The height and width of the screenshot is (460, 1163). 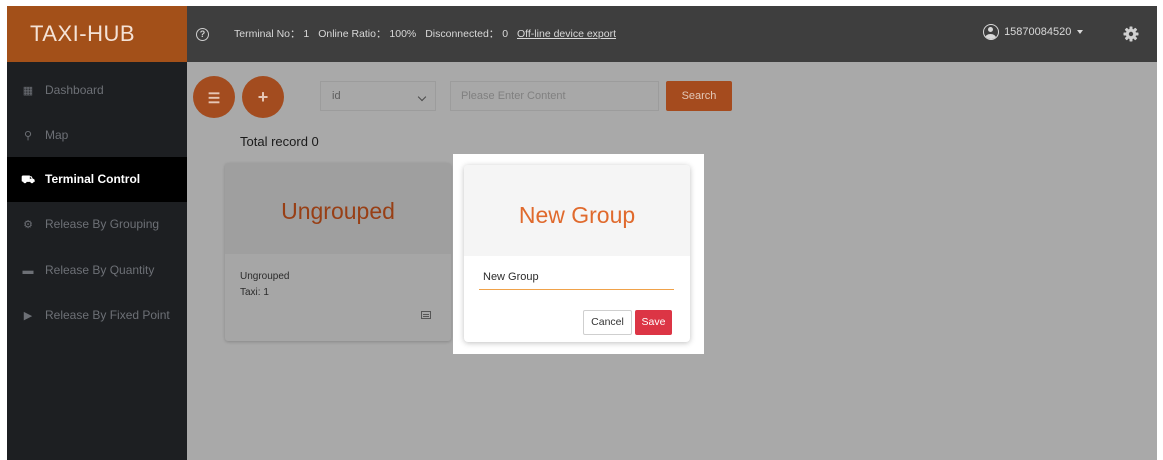 I want to click on disconnected-count: Disconnected： 0, so click(x=467, y=34).